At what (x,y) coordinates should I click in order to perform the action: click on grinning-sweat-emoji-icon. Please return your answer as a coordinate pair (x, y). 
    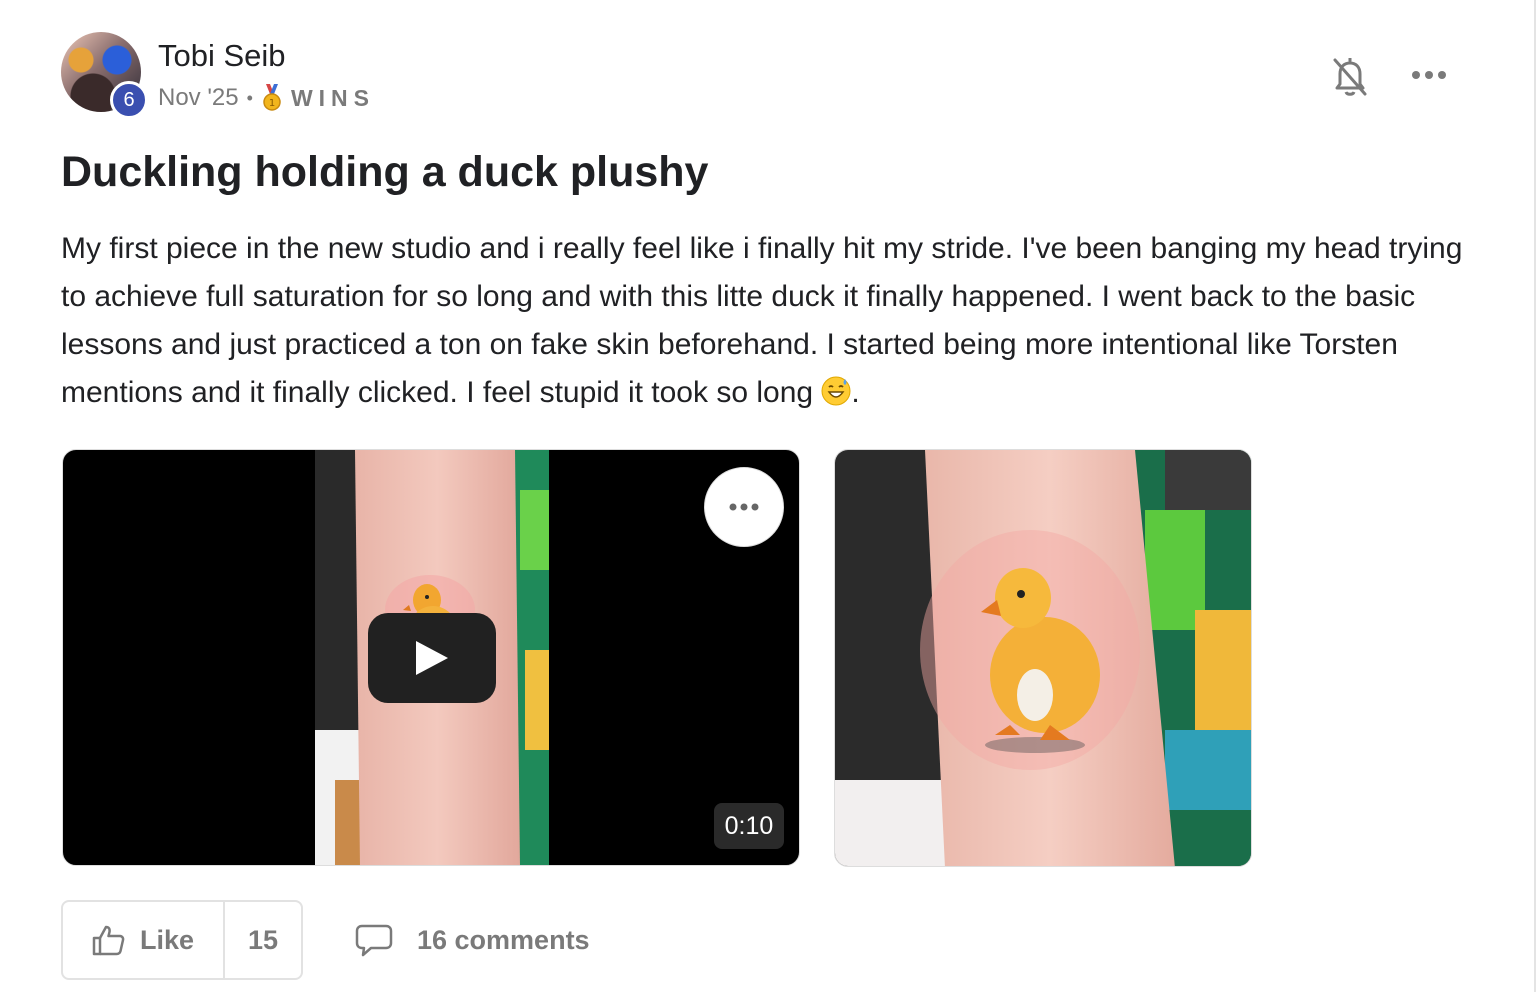
    Looking at the image, I should click on (836, 389).